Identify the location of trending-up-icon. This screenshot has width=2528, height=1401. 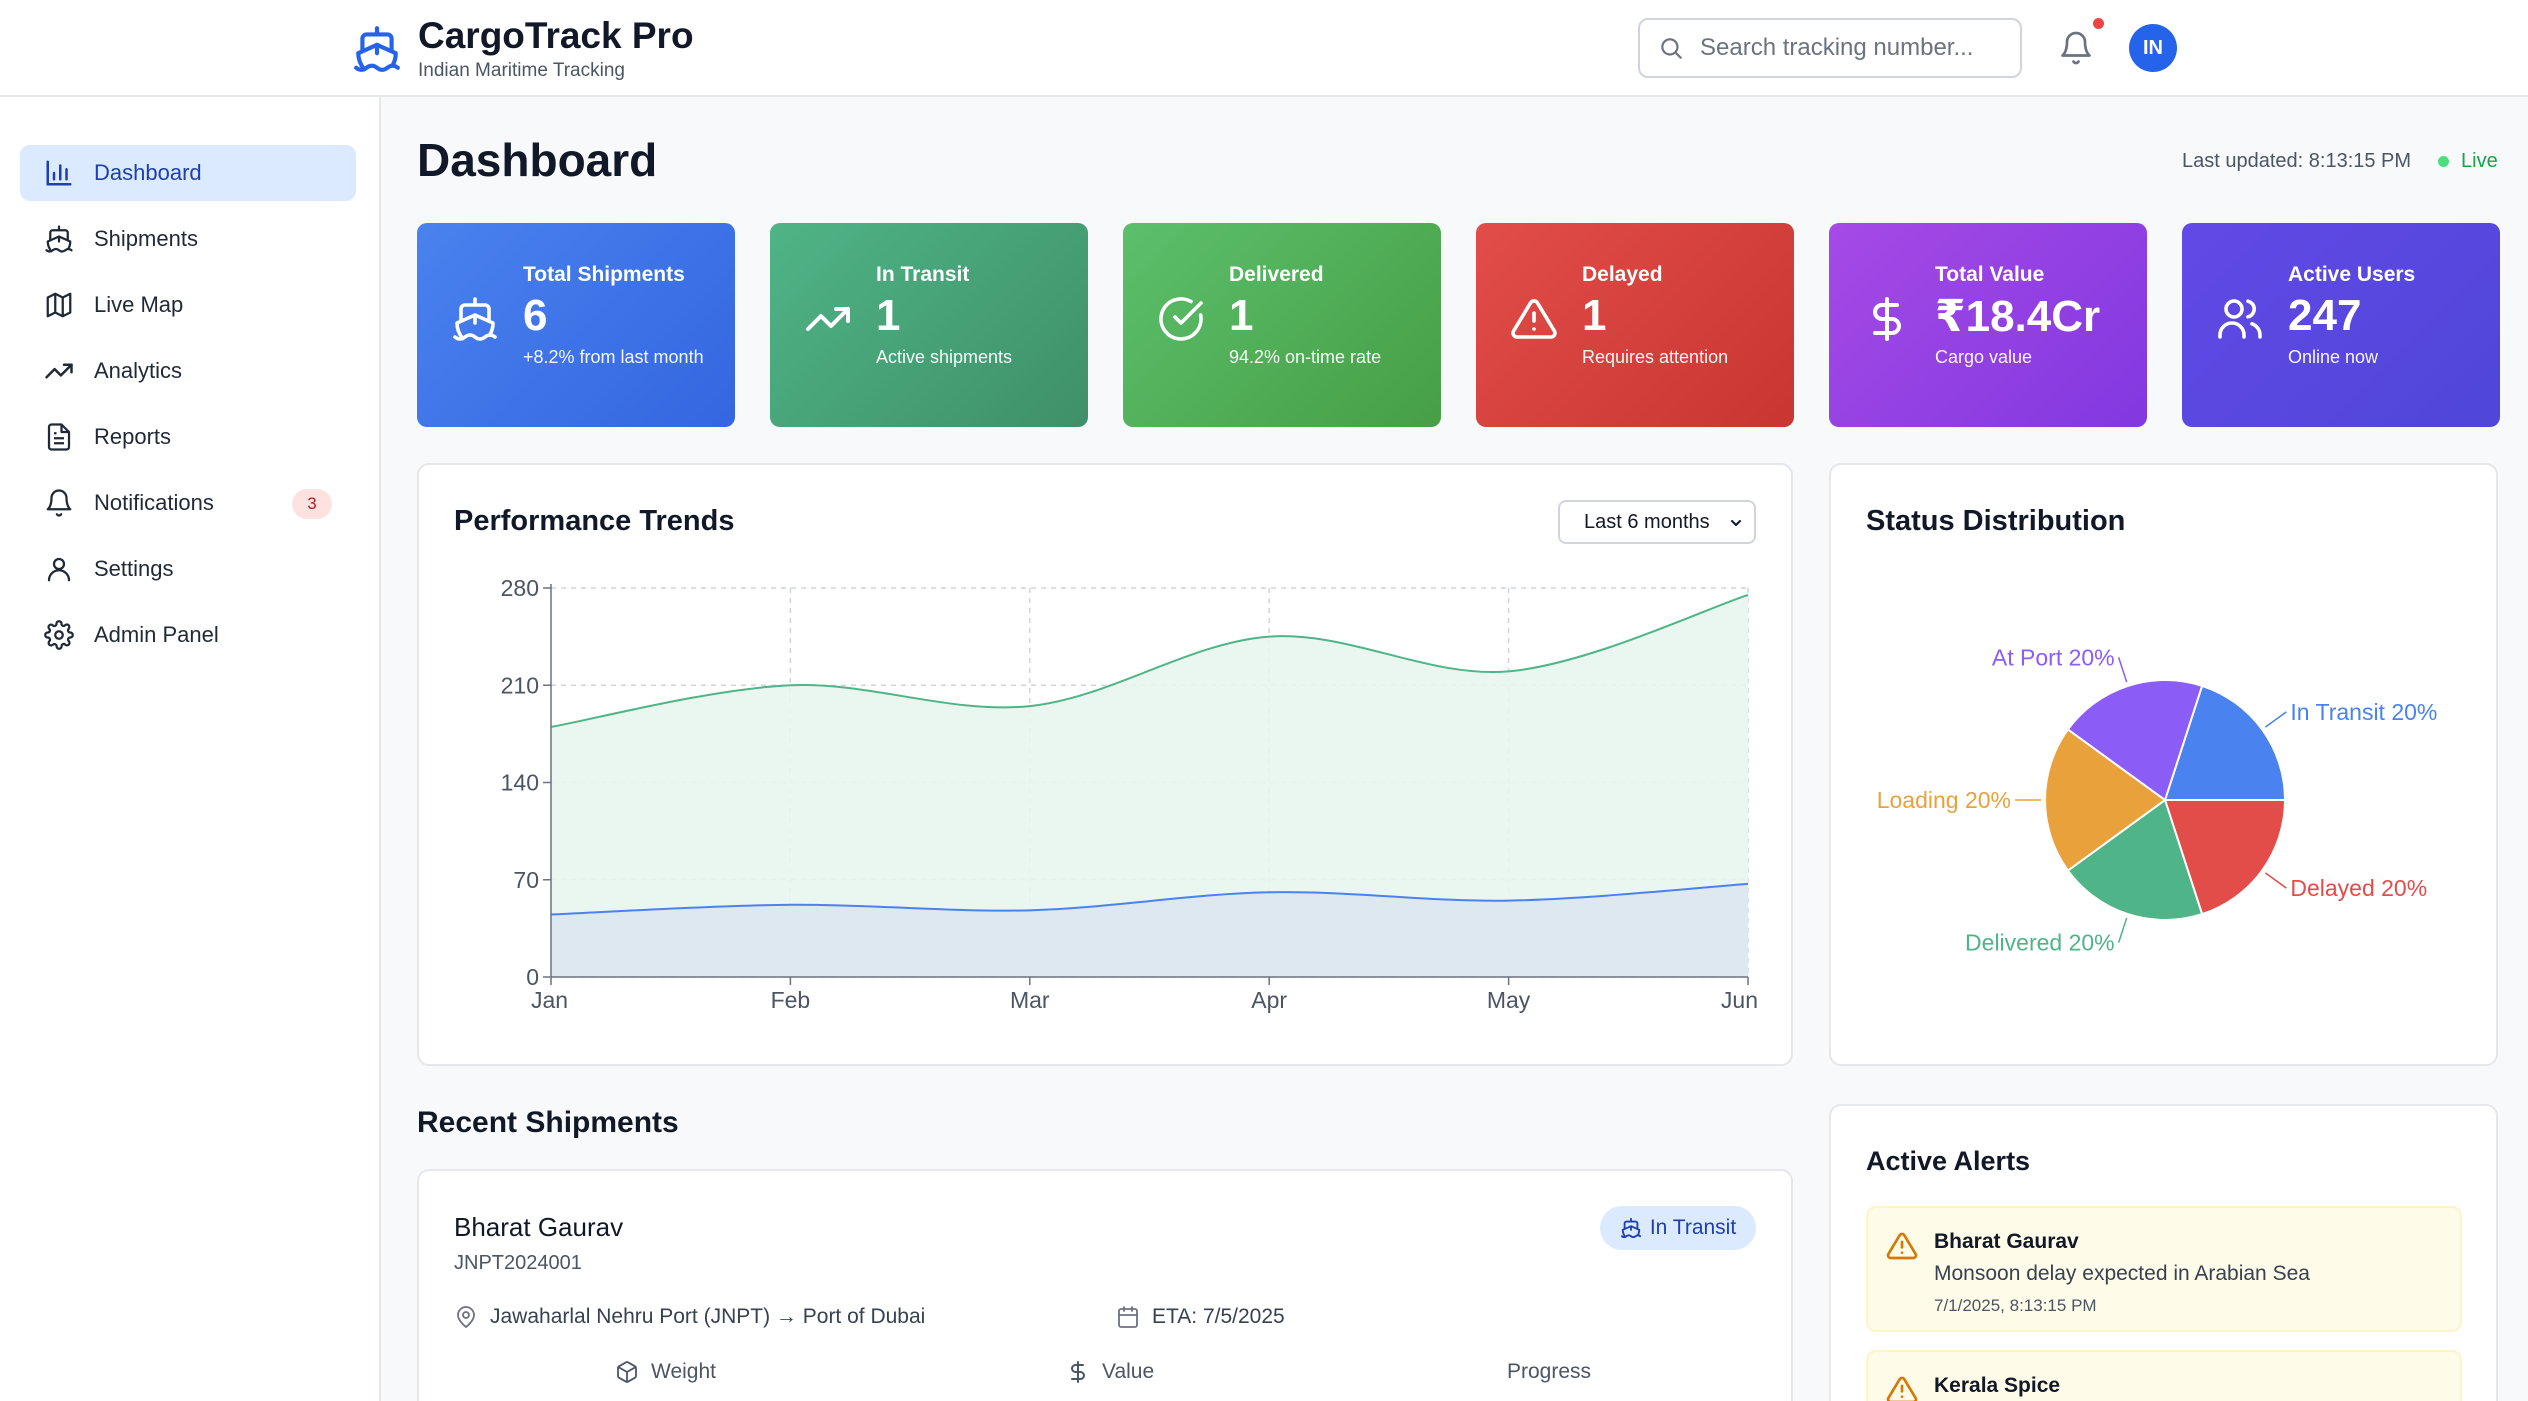
(59, 371).